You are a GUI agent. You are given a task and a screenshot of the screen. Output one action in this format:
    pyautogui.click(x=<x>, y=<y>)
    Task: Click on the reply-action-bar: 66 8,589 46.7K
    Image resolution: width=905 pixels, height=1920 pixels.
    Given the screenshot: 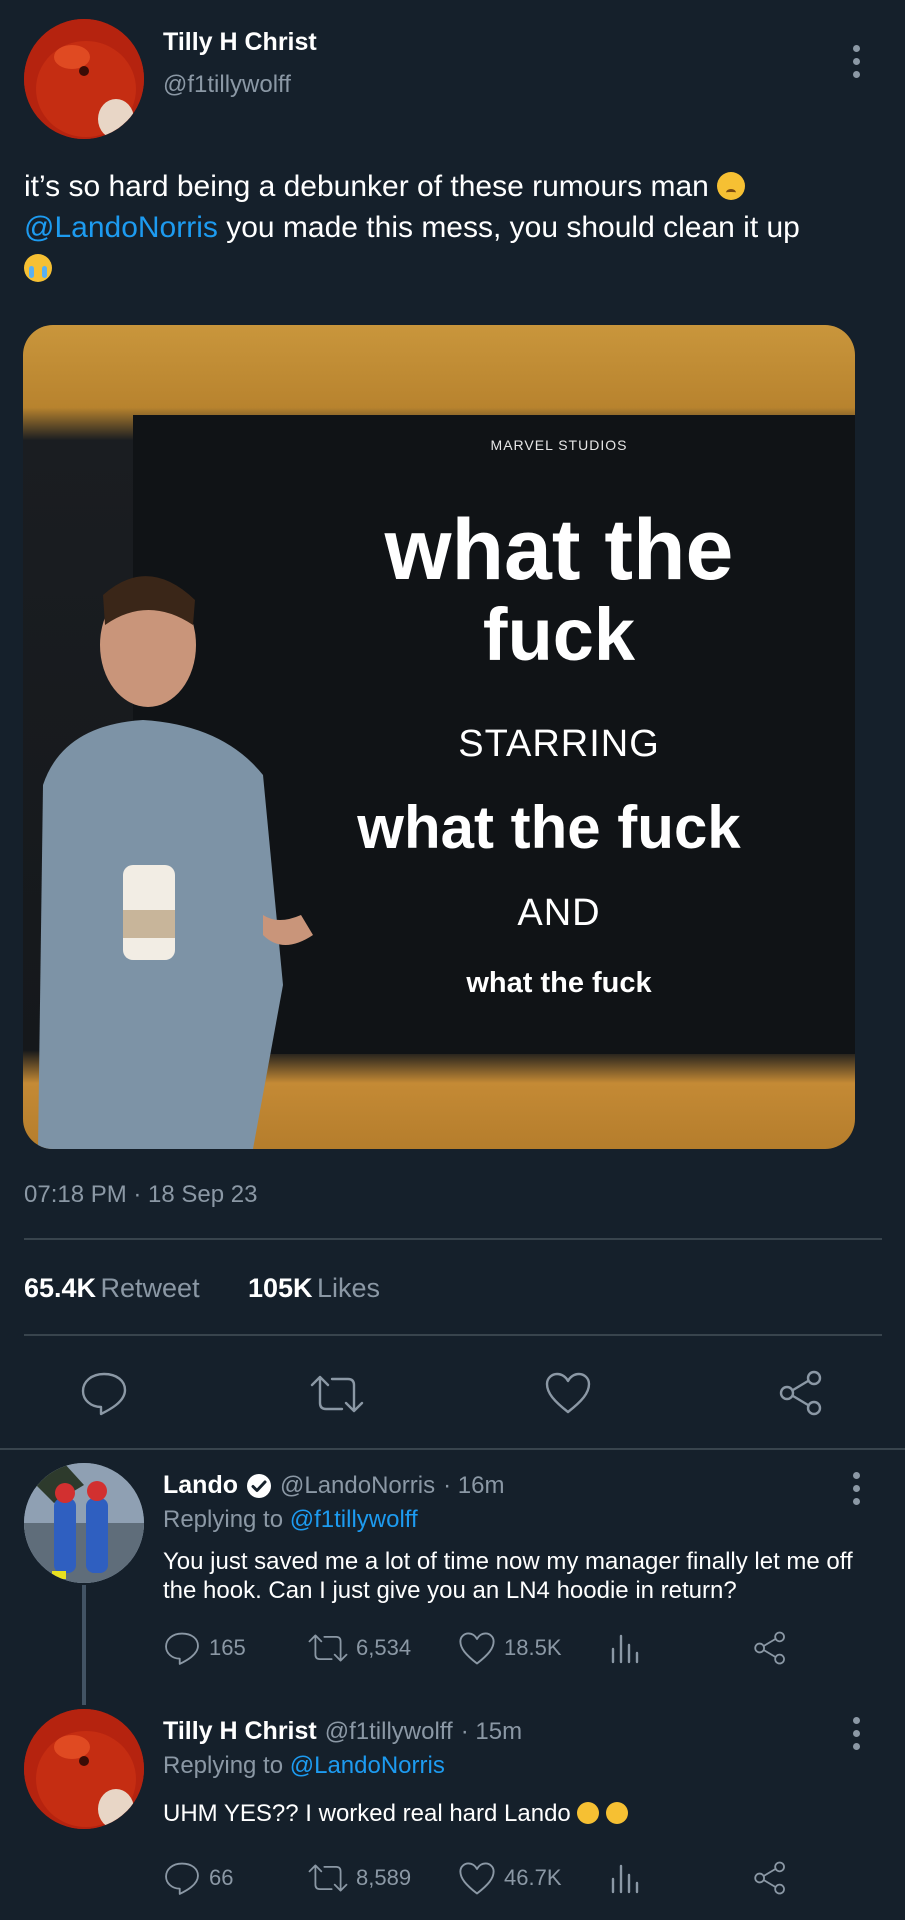 What is the action you would take?
    pyautogui.click(x=483, y=1878)
    